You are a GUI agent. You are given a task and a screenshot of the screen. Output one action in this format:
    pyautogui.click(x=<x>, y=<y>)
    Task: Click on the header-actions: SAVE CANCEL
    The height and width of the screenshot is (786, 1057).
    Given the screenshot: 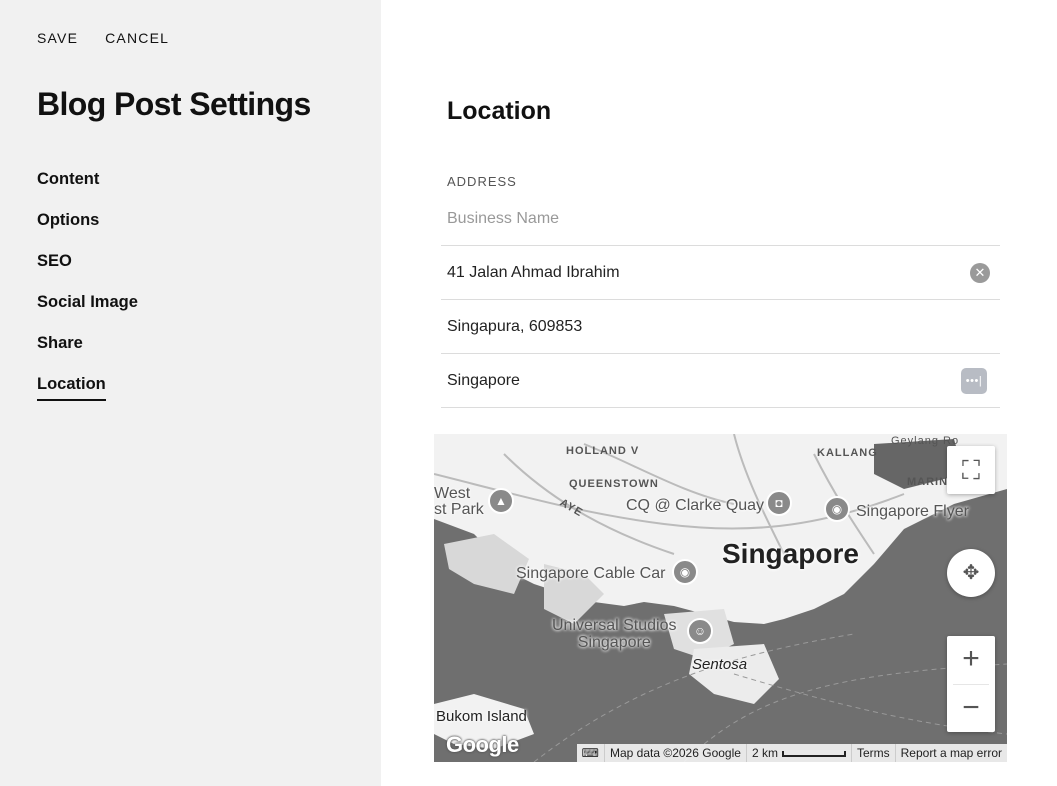 What is the action you would take?
    pyautogui.click(x=103, y=38)
    